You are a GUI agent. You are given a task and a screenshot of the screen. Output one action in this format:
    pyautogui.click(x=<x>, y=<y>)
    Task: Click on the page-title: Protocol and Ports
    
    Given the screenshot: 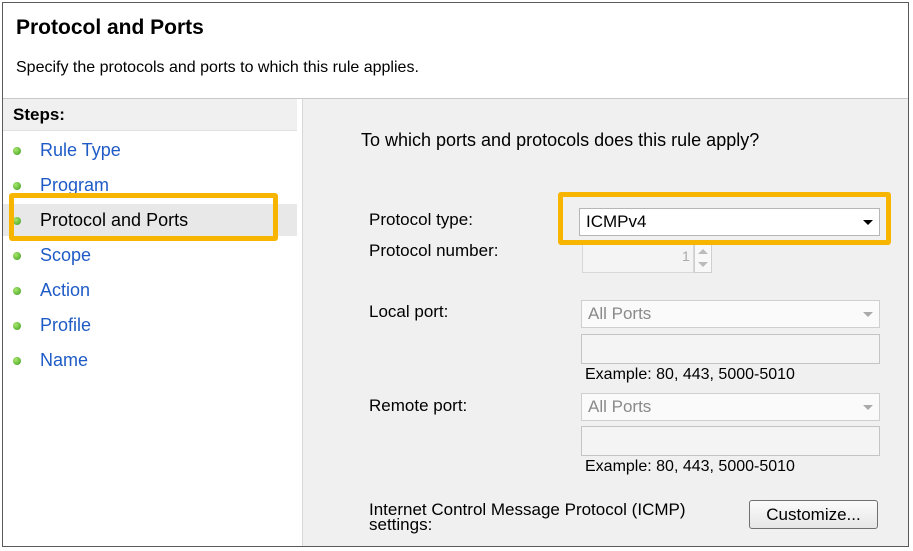 What is the action you would take?
    pyautogui.click(x=110, y=27)
    